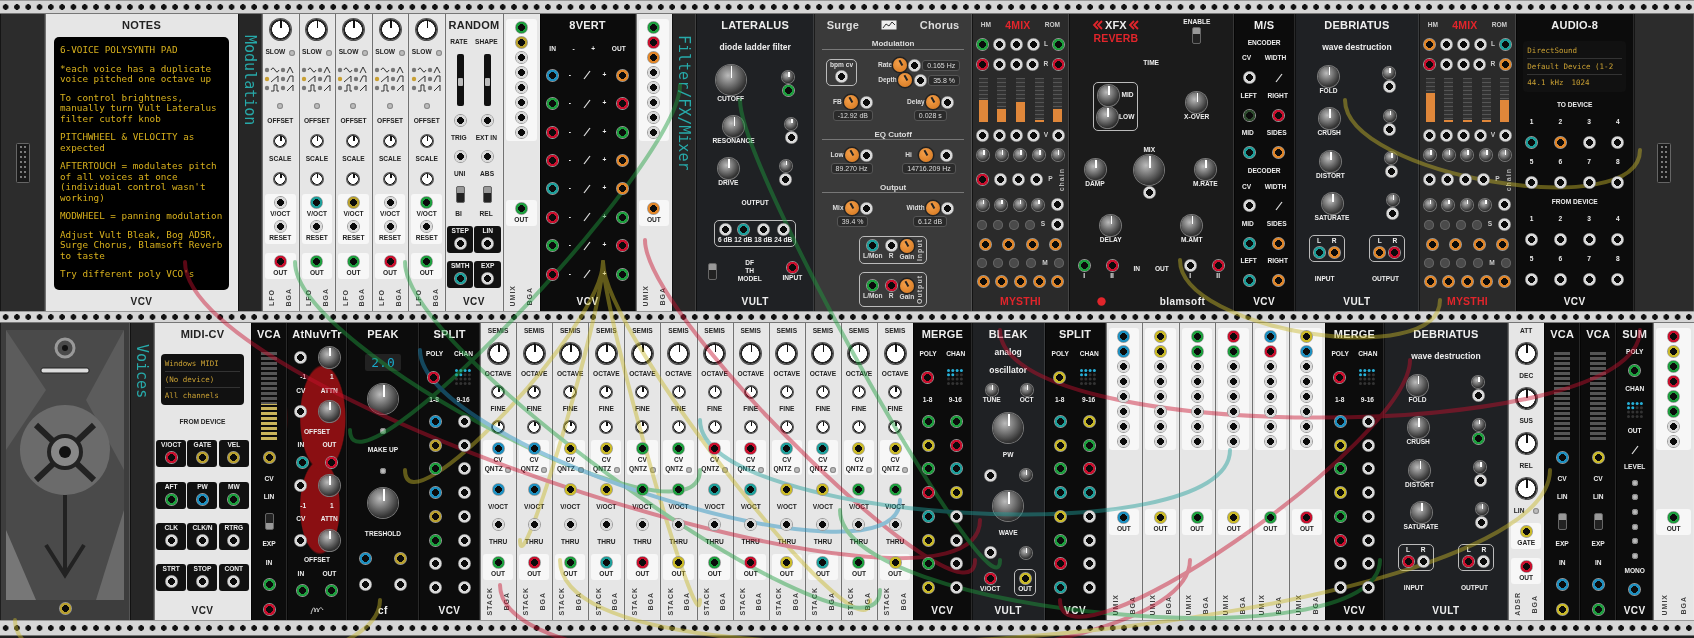 The height and width of the screenshot is (638, 1694). I want to click on module-title: AUDIO-8, so click(1574, 25).